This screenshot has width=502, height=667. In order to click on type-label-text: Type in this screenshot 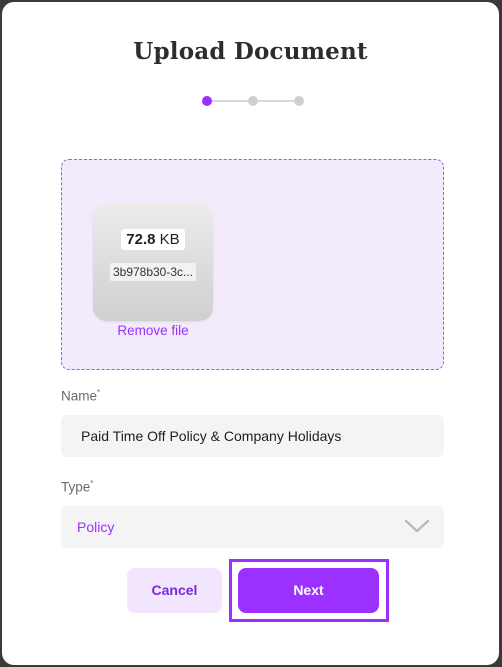, I will do `click(76, 487)`.